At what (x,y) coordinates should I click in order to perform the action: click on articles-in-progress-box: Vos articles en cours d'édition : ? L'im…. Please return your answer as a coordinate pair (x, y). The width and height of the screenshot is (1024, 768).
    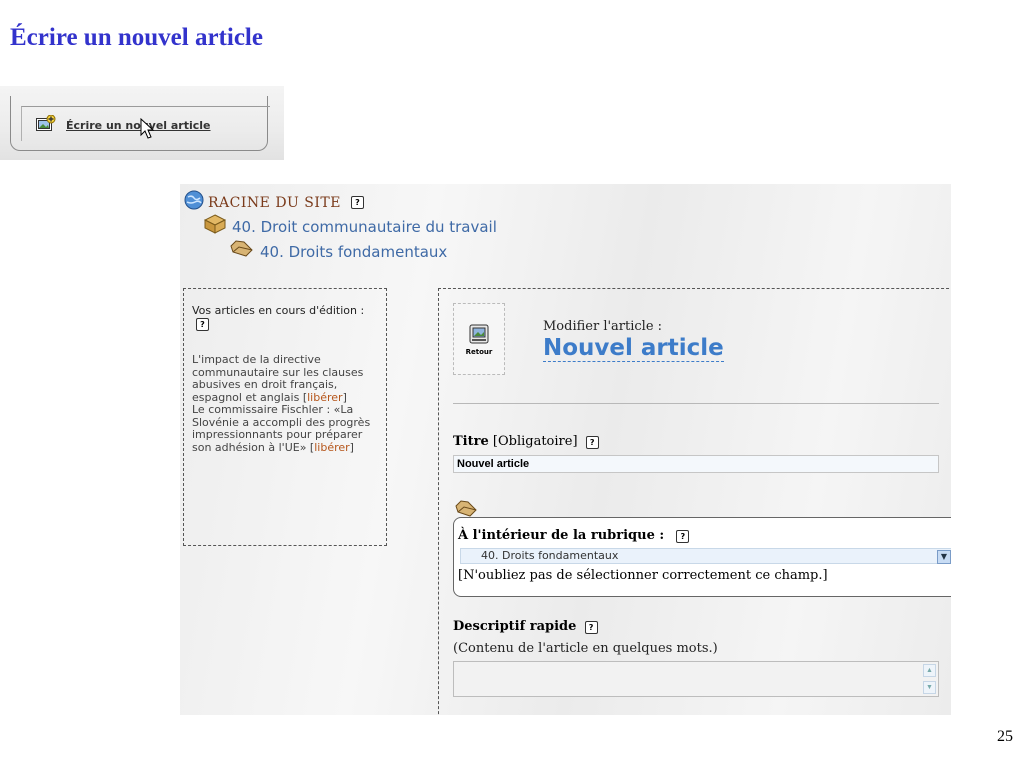
    Looking at the image, I should click on (285, 417).